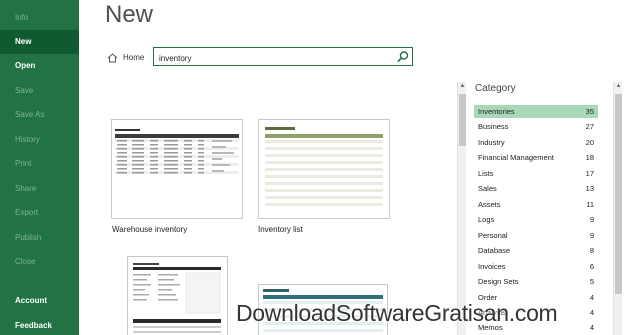 The image size is (625, 335). What do you see at coordinates (129, 14) in the screenshot?
I see `page-title: New` at bounding box center [129, 14].